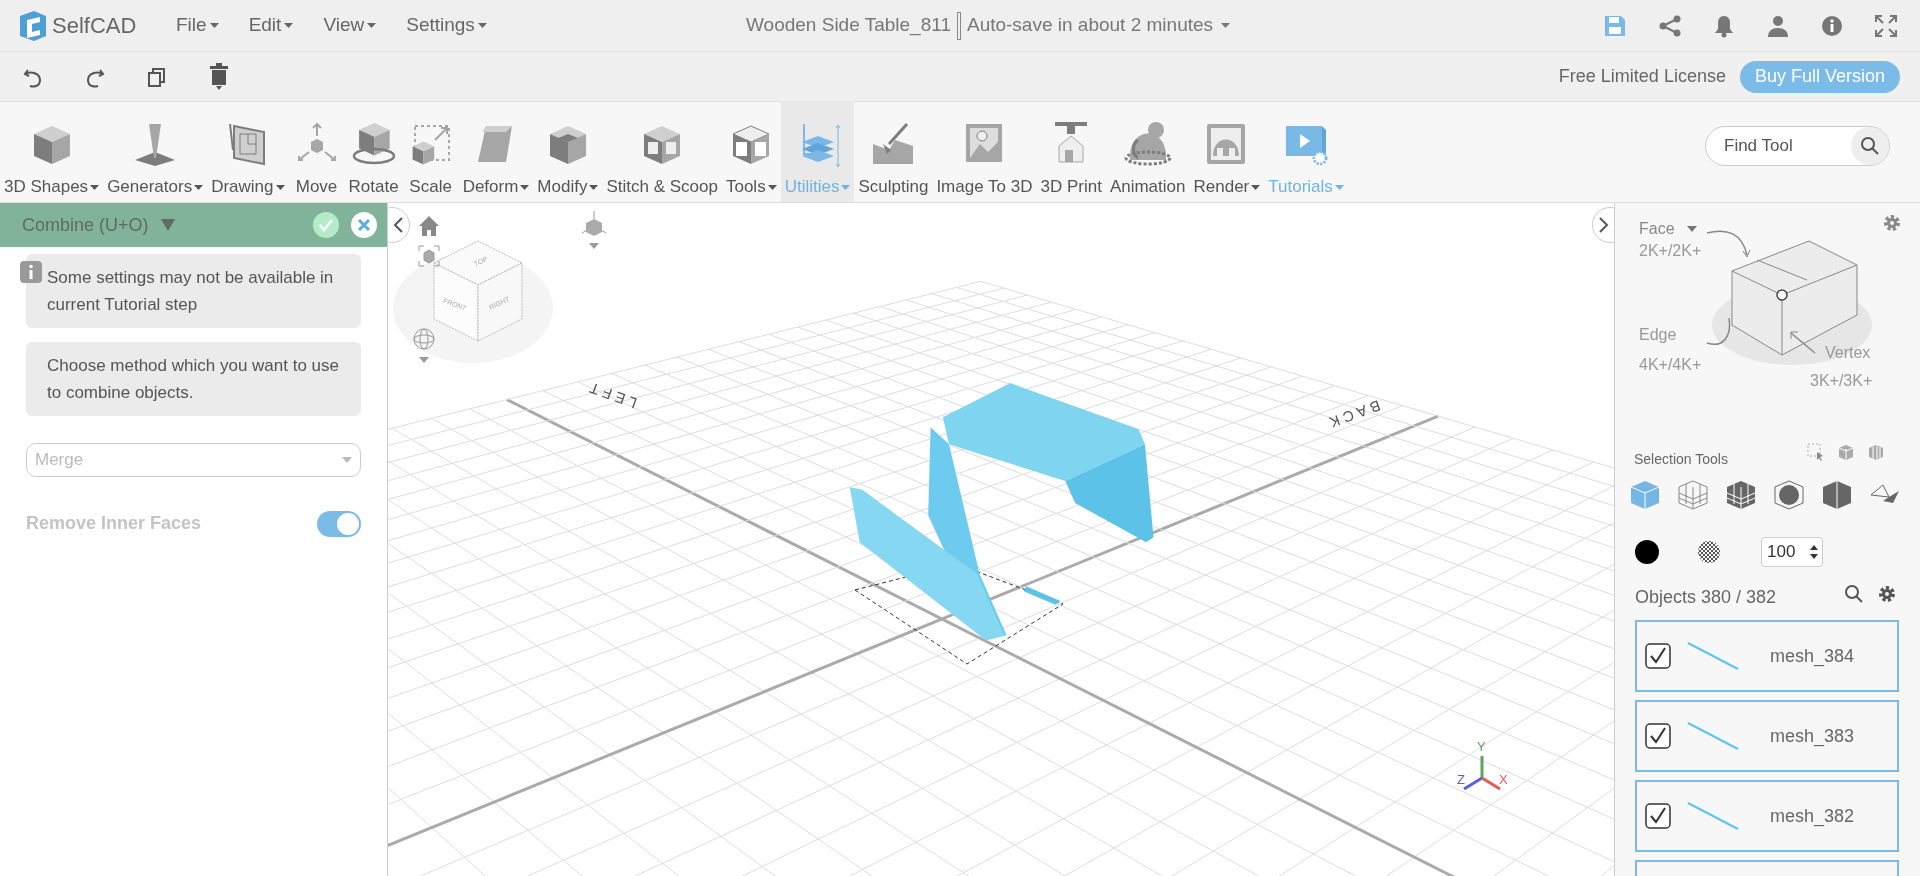 The width and height of the screenshot is (1920, 876). Describe the element at coordinates (1886, 25) in the screenshot. I see `fullscreen-icon` at that location.